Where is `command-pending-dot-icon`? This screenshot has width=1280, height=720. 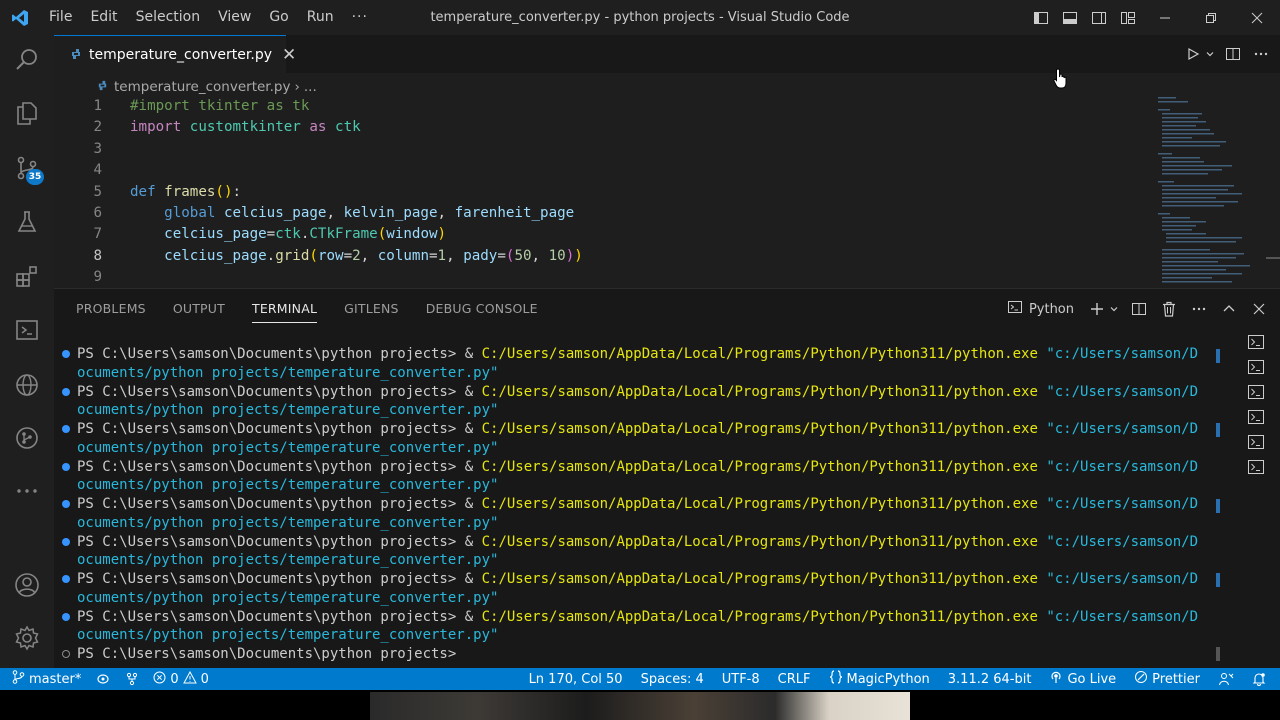 command-pending-dot-icon is located at coordinates (66, 654).